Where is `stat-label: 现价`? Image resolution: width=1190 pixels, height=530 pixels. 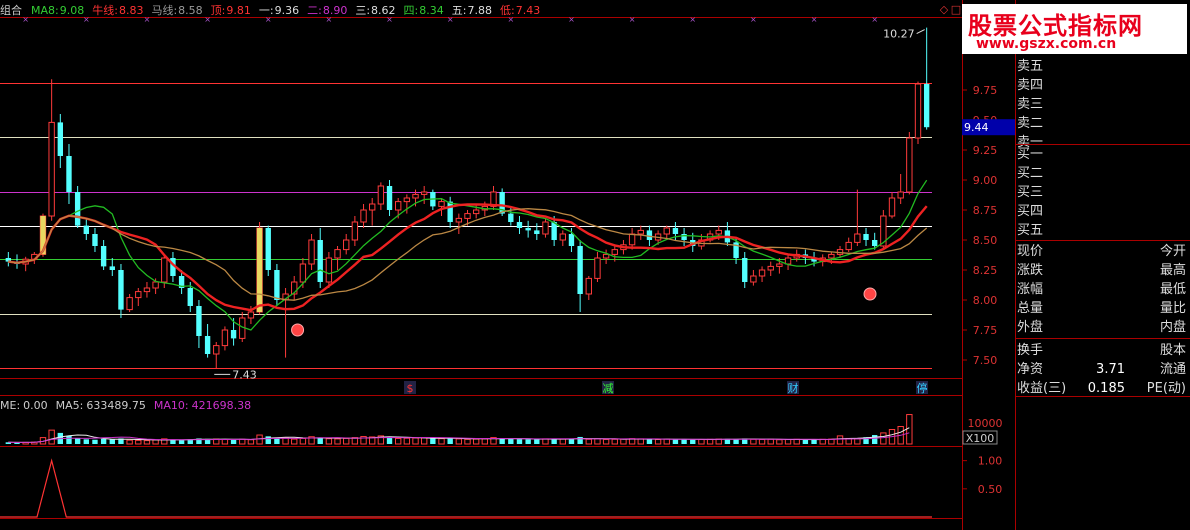 stat-label: 现价 is located at coordinates (1030, 251).